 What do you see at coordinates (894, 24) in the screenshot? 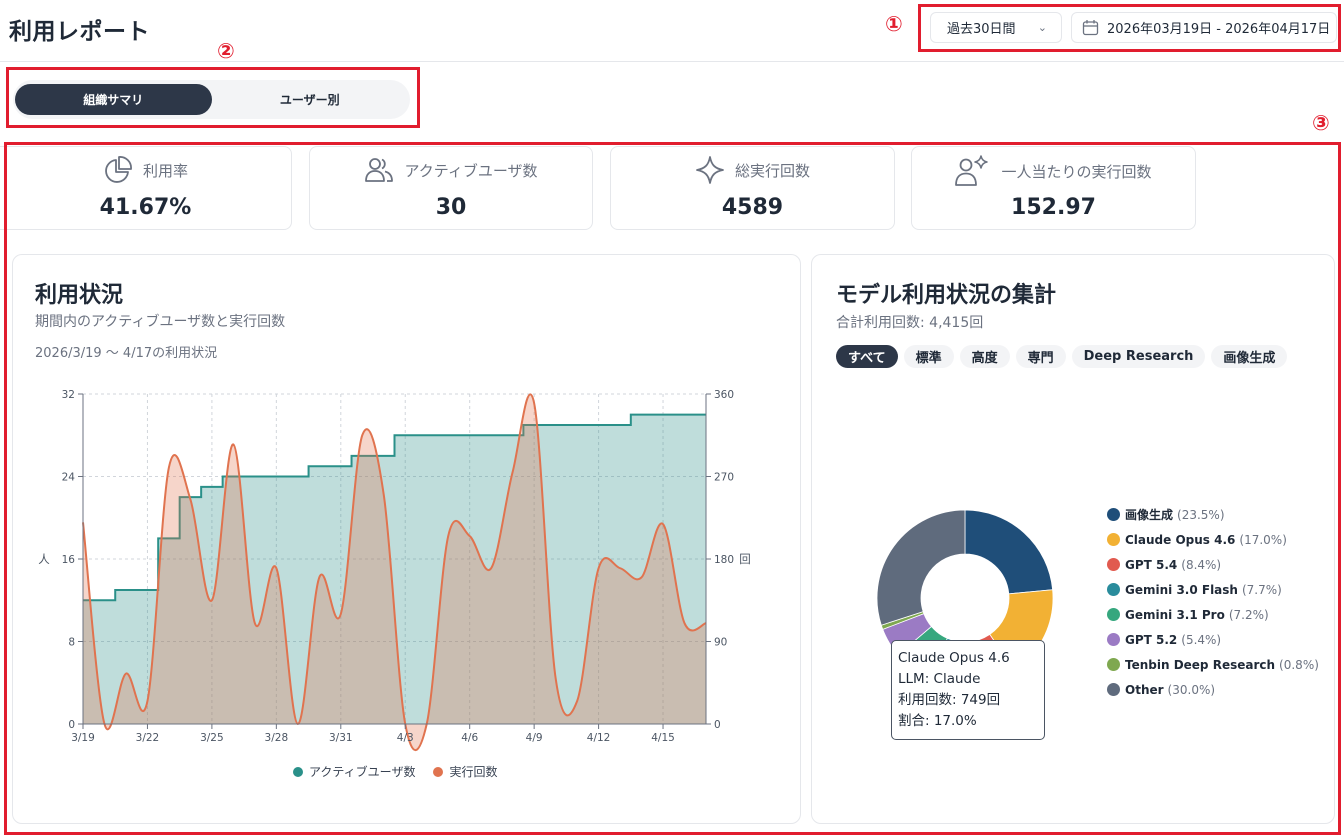
I see `marker-1: ①` at bounding box center [894, 24].